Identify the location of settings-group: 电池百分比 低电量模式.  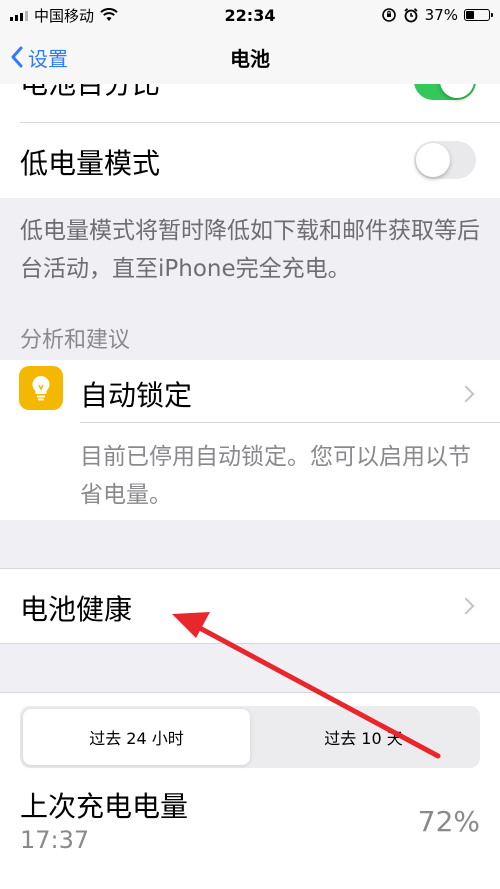
(250, 141).